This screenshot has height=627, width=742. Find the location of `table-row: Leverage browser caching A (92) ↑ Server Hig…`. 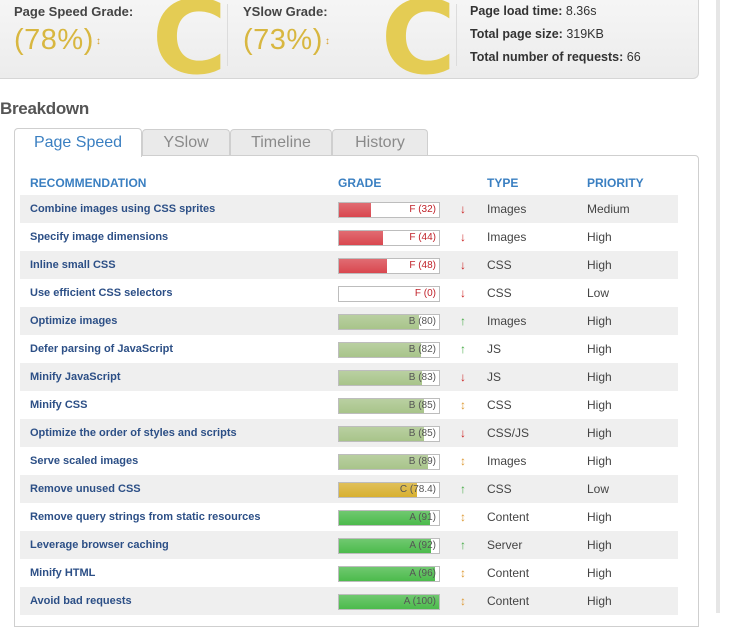

table-row: Leverage browser caching A (92) ↑ Server Hig… is located at coordinates (349, 545).